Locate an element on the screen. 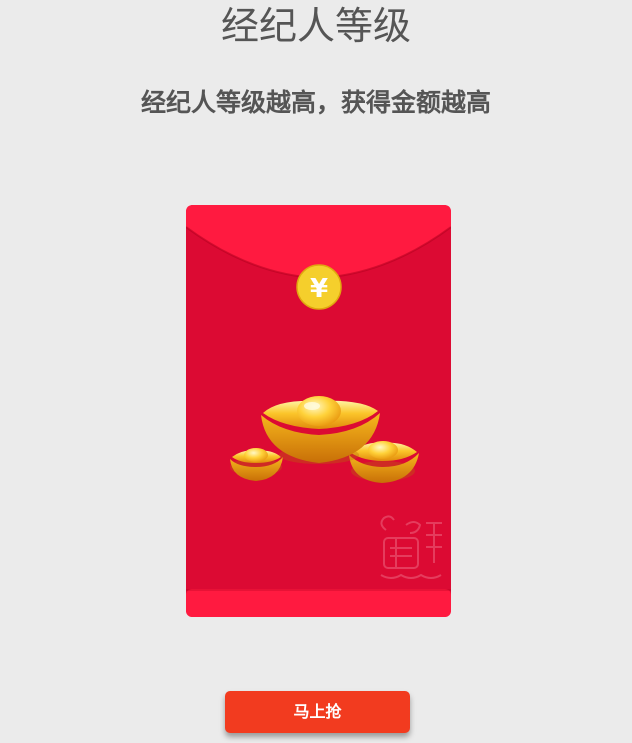 The image size is (632, 743). seal-symbol: ¥ is located at coordinates (319, 289).